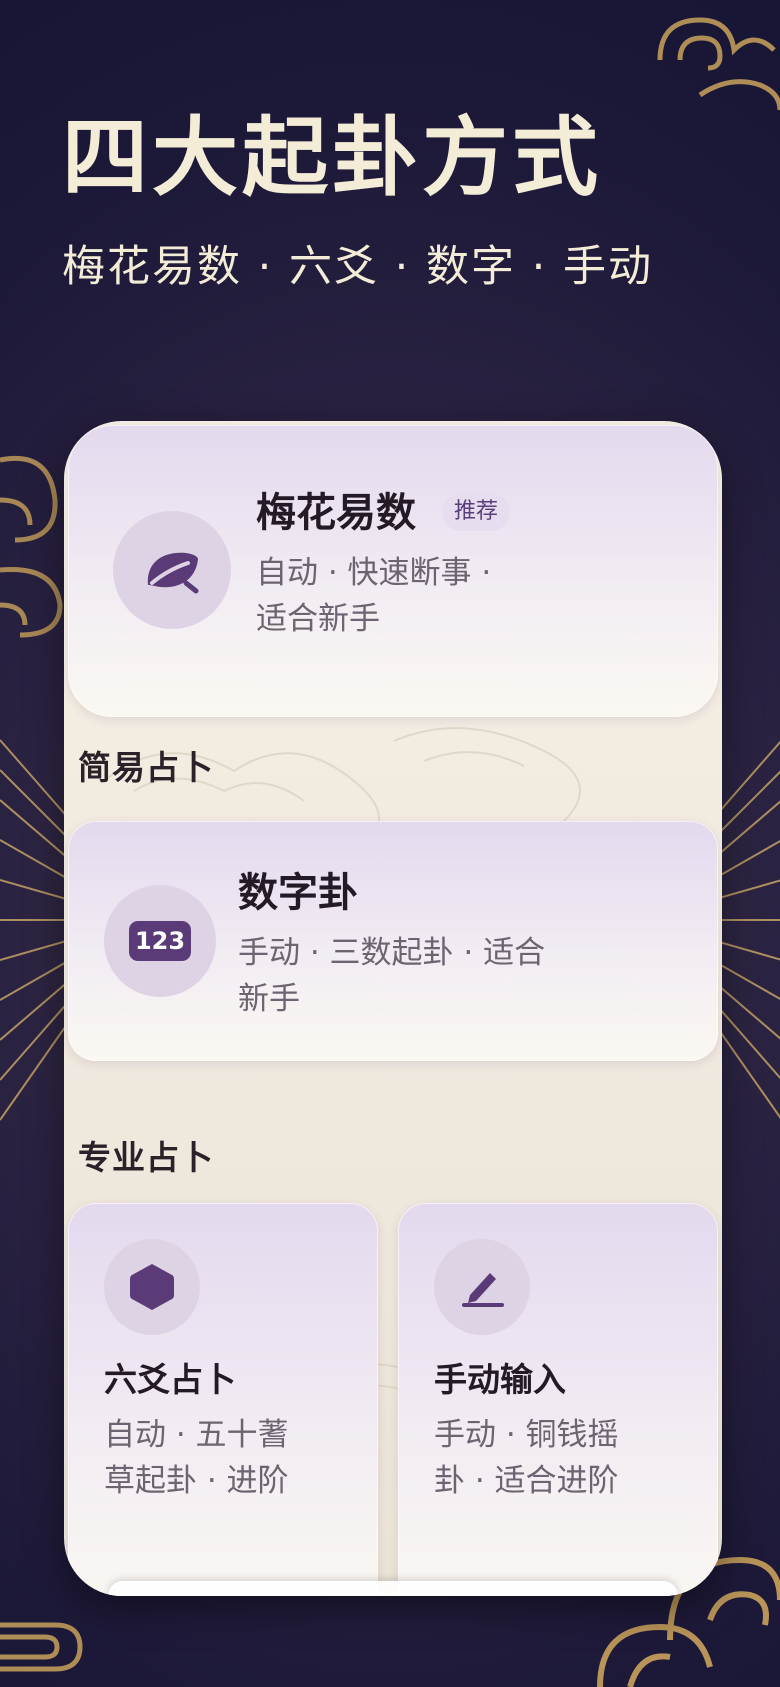 The image size is (780, 1687). I want to click on method-card-number: 123 数字卦 手动 · 三数起卦 · 适合 新手, so click(393, 941).